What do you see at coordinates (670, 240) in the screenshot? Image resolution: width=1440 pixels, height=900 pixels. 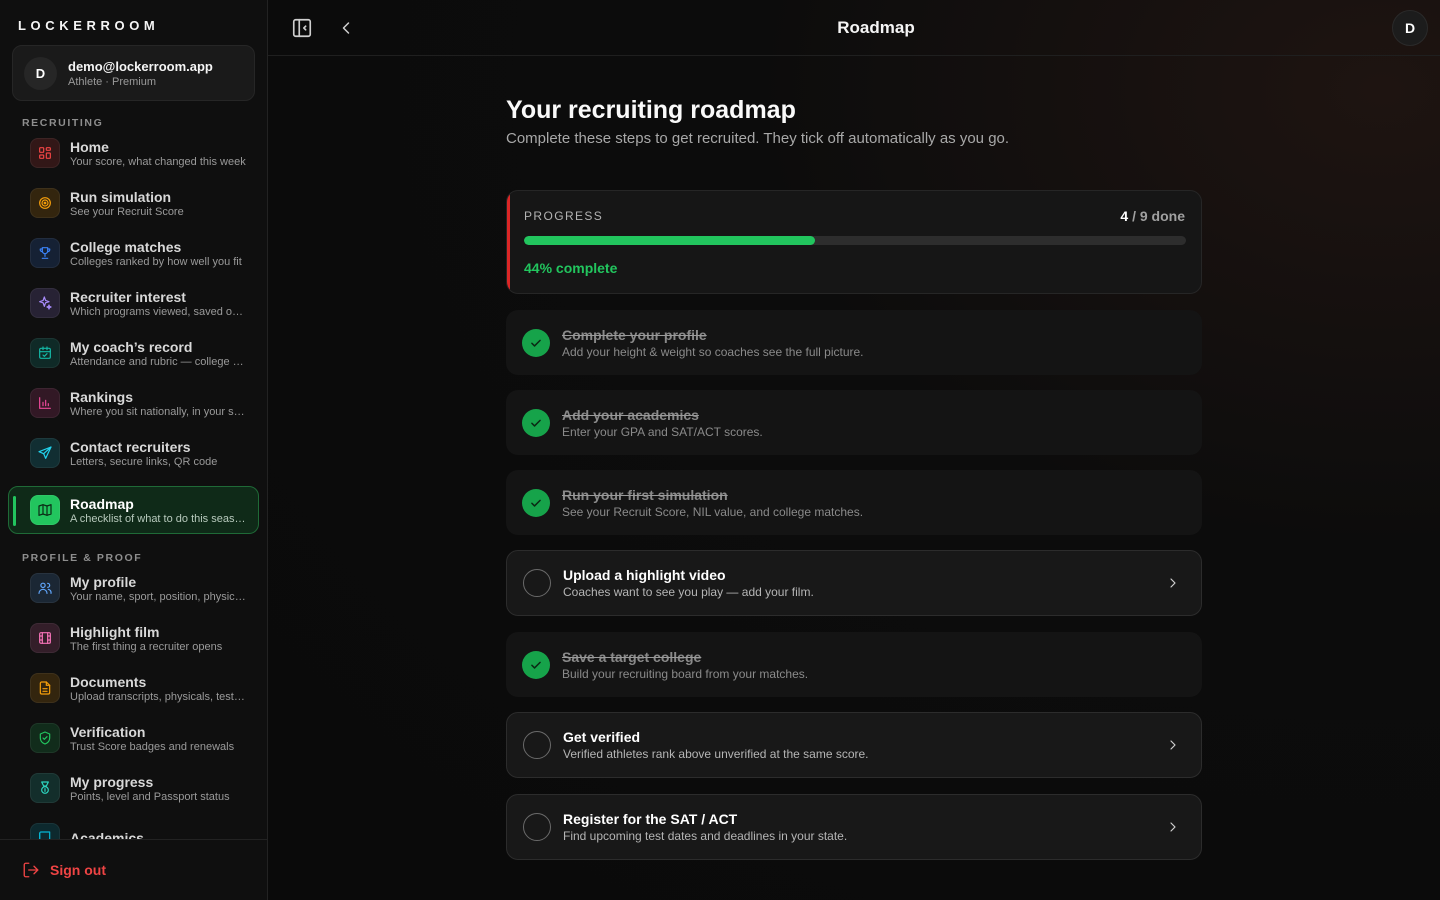 I see `progress-bar-fill` at bounding box center [670, 240].